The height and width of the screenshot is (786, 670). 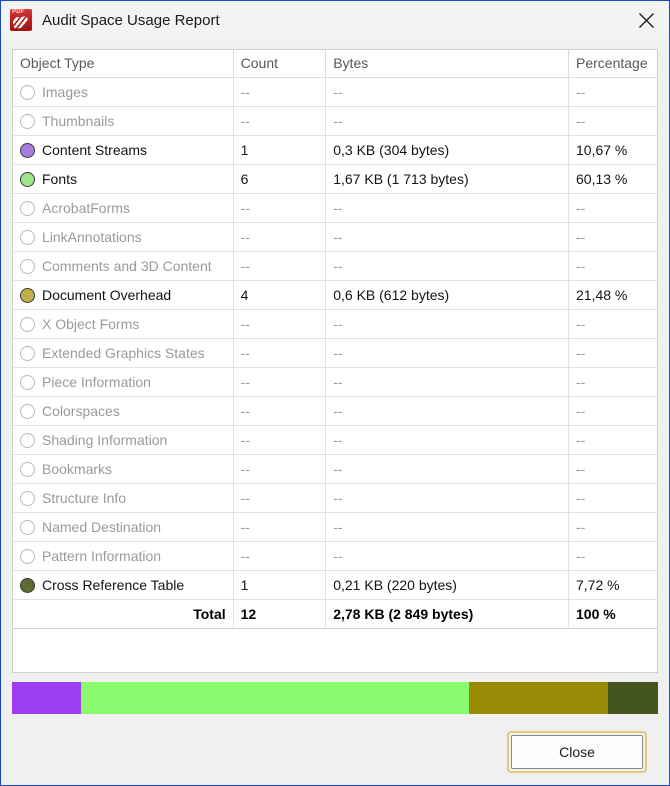 I want to click on cell-object-type: Cross Reference Table, so click(x=123, y=585).